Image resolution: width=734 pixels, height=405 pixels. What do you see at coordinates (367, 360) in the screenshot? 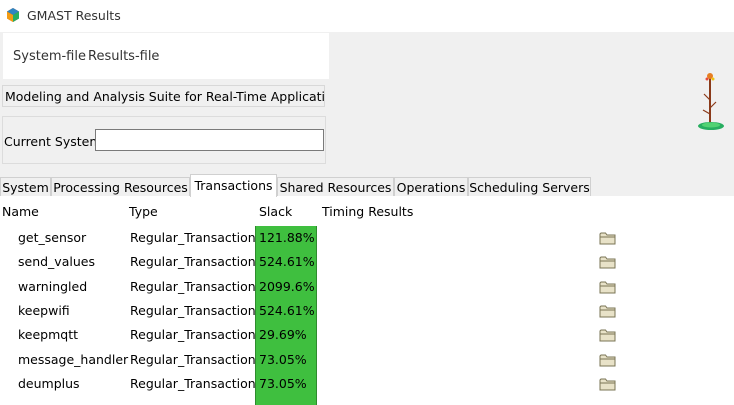
I see `table-row: message_handler Regular_Transaction 73.05%` at bounding box center [367, 360].